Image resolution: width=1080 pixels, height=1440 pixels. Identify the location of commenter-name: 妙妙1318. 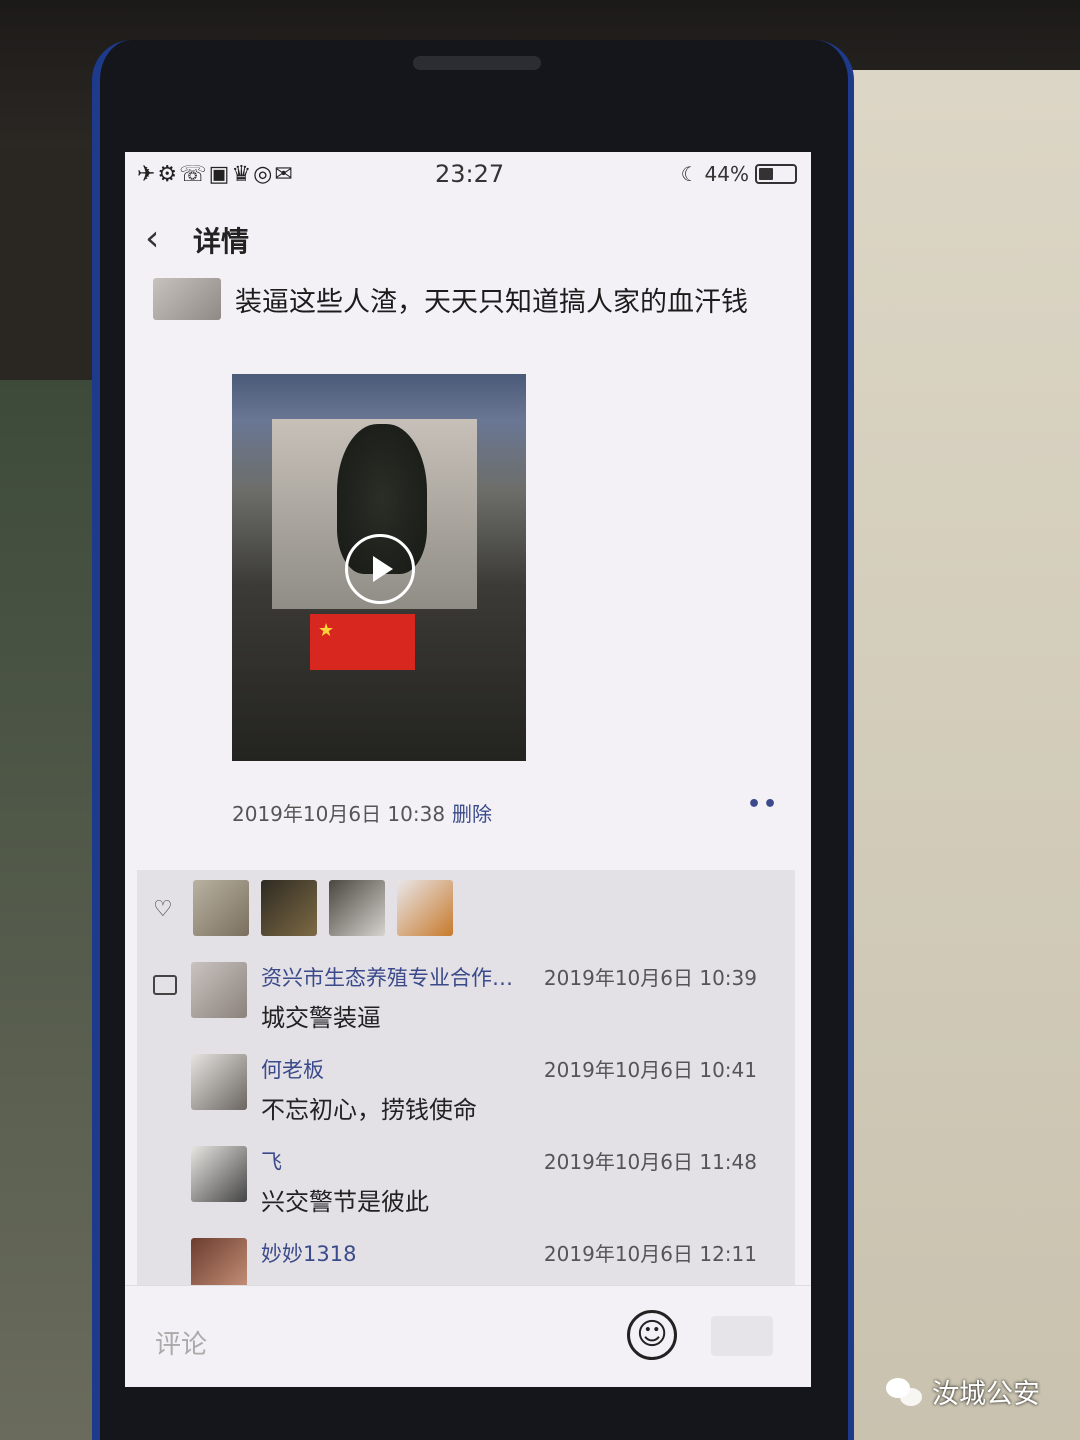
(308, 1253).